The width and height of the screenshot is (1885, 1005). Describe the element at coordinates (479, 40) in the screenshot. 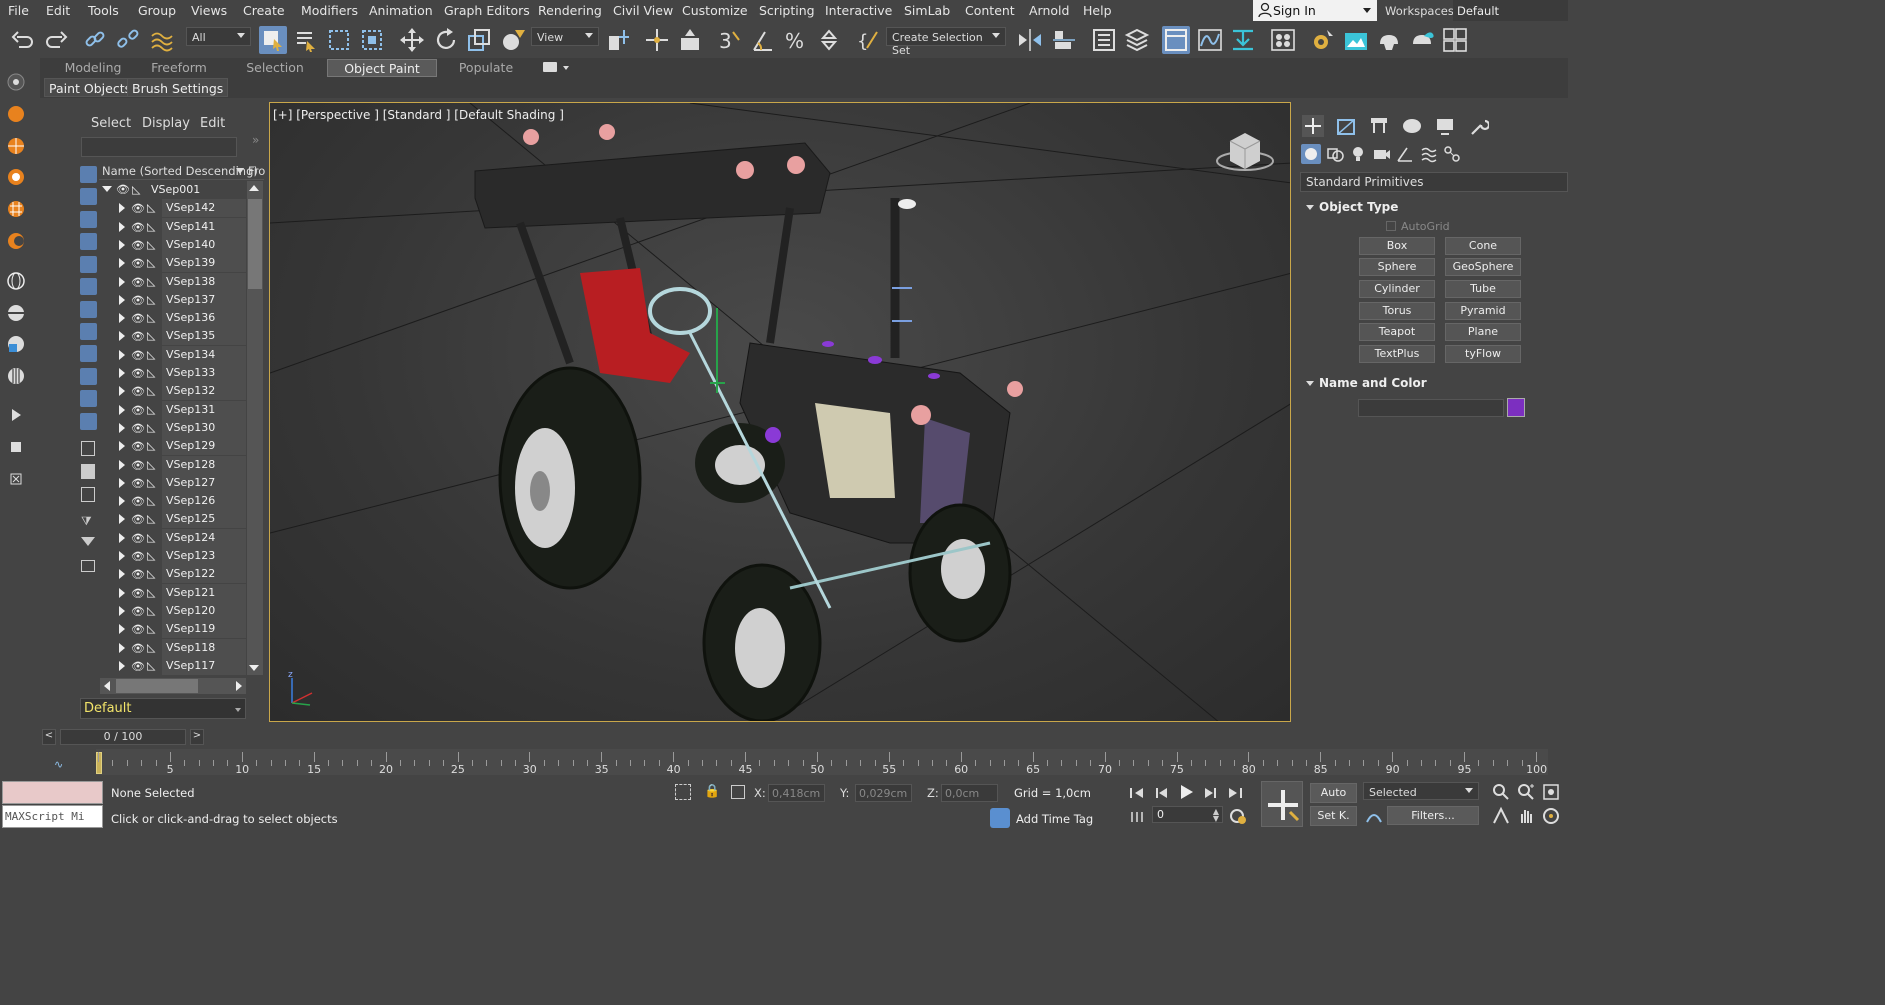

I see `scale-icon` at that location.